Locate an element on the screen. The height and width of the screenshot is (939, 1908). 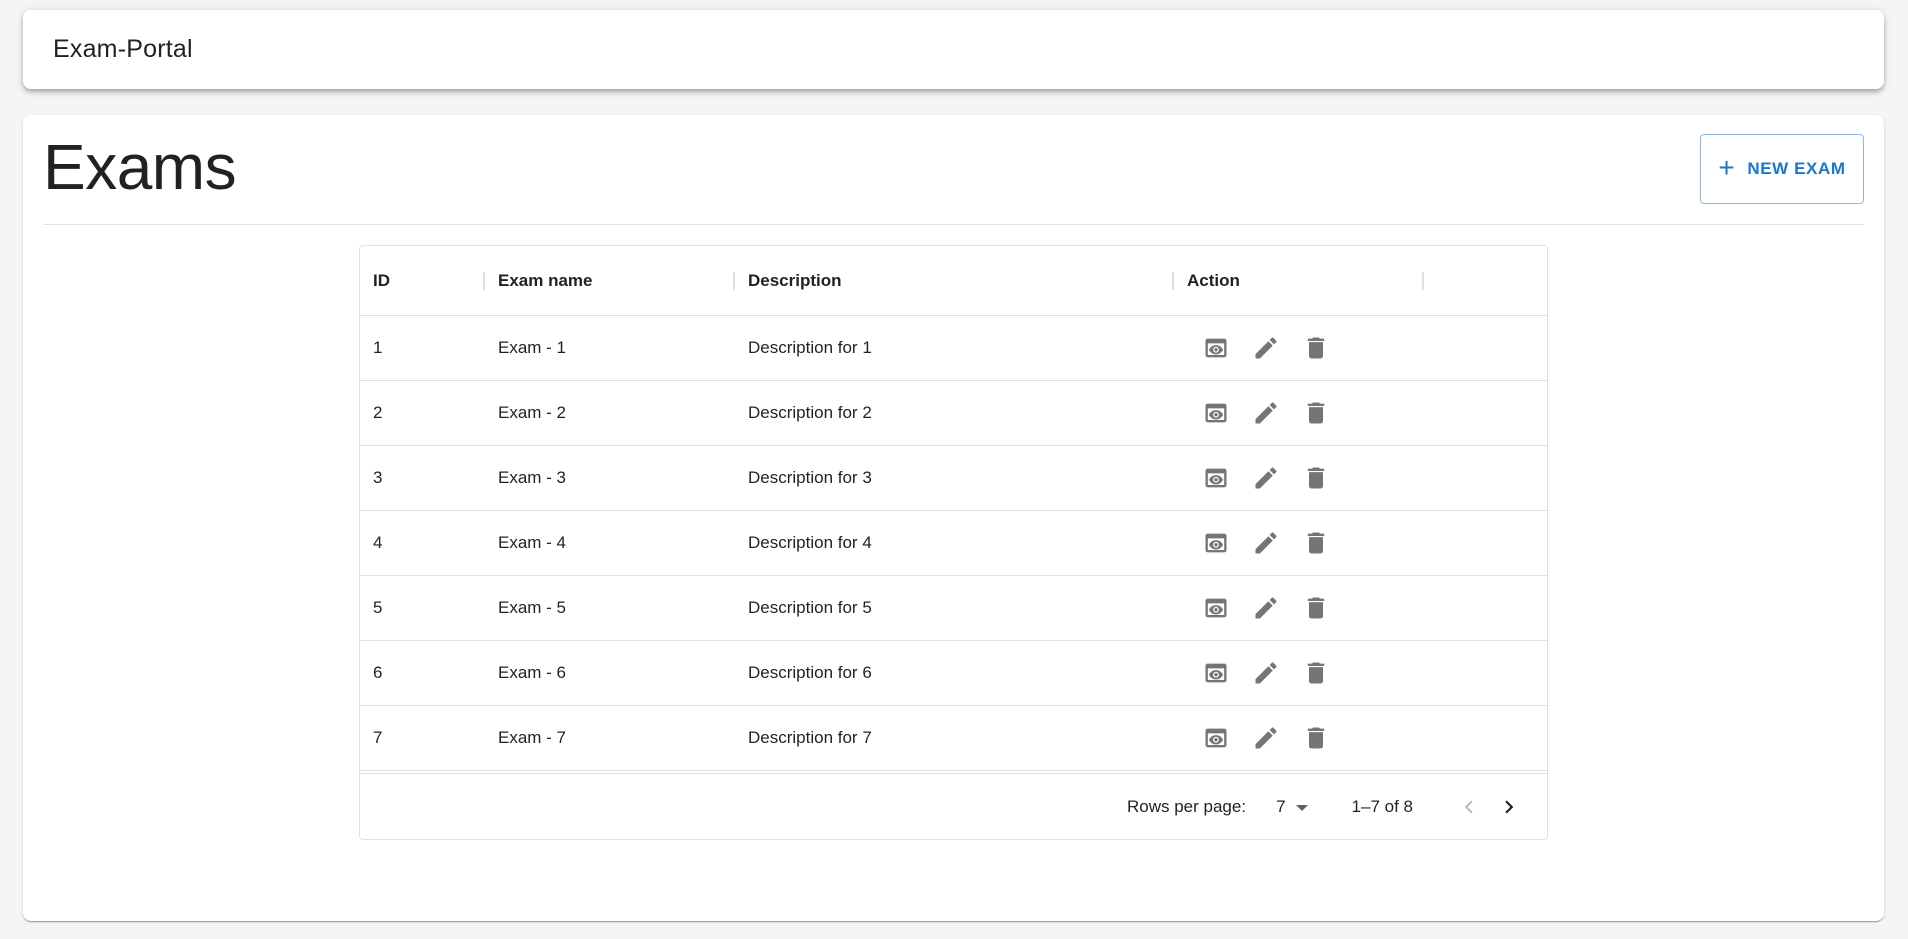
cell-exam-name: Exam - 3 is located at coordinates (532, 477).